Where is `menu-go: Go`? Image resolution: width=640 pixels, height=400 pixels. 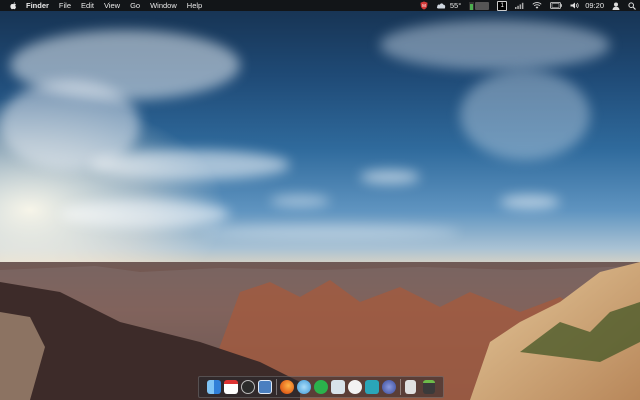 menu-go: Go is located at coordinates (135, 5).